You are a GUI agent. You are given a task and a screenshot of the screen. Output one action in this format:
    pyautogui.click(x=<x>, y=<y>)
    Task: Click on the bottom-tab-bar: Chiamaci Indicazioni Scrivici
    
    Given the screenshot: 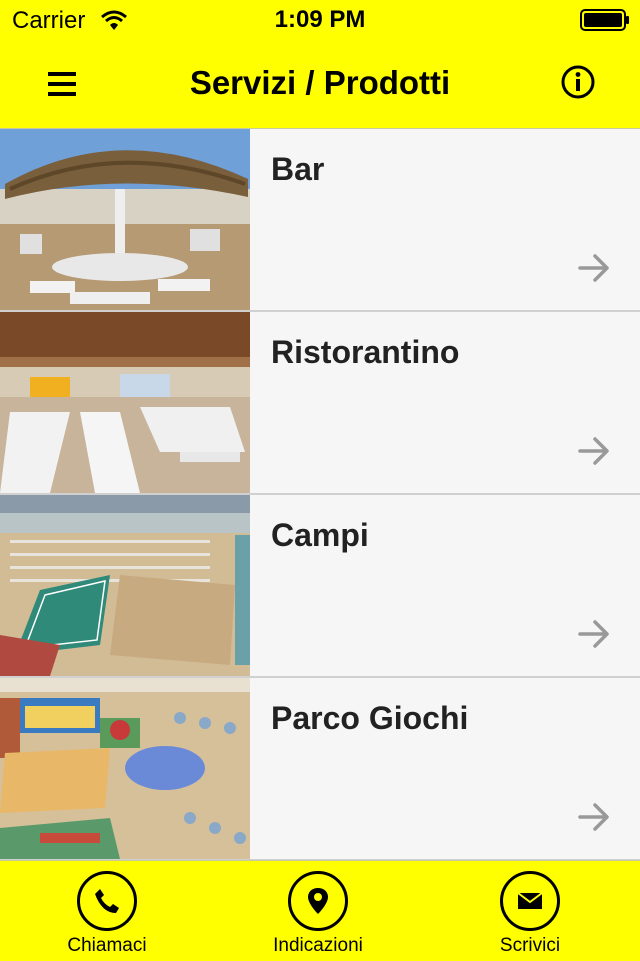 What is the action you would take?
    pyautogui.click(x=320, y=910)
    